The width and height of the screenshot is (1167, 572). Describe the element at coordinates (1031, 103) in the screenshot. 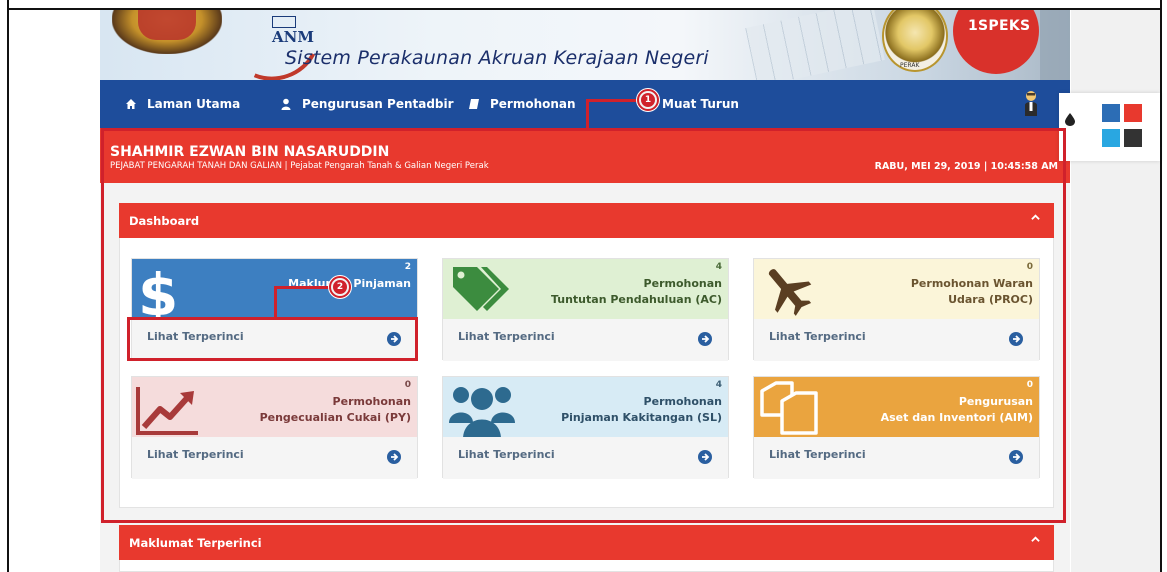

I see `user-avatar-icon` at that location.